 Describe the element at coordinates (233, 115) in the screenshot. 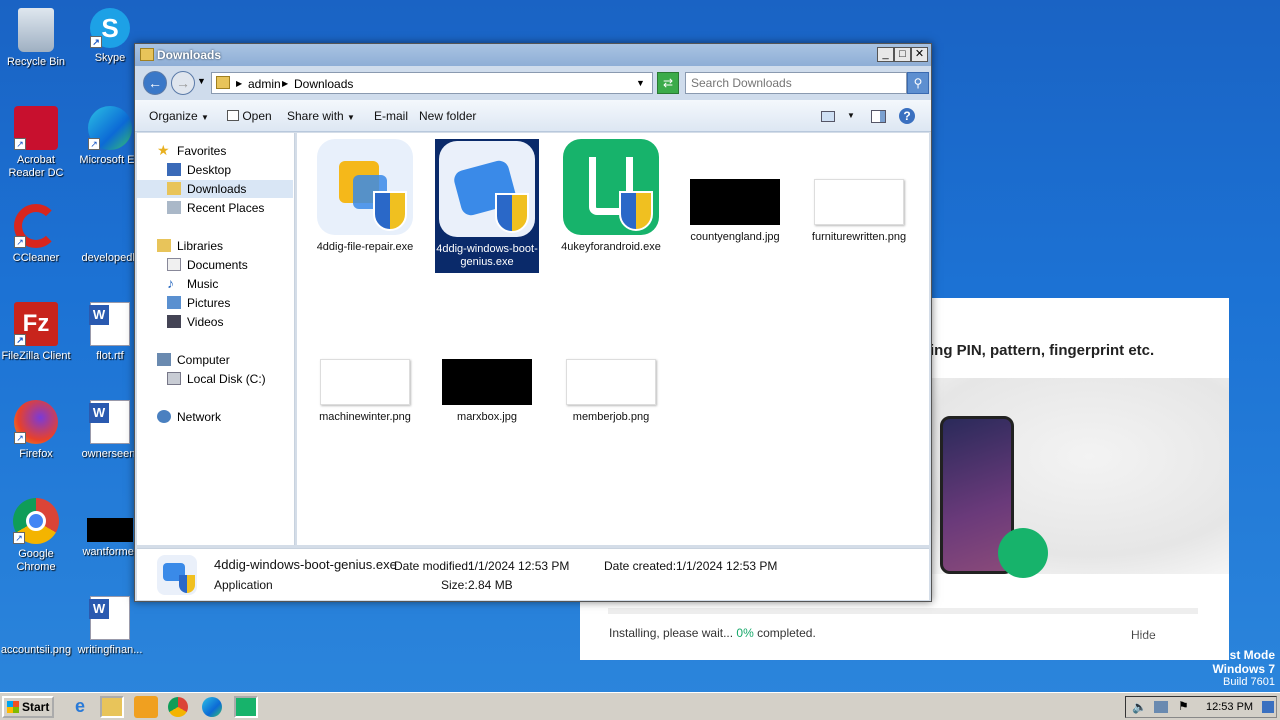

I see `open-icon` at that location.